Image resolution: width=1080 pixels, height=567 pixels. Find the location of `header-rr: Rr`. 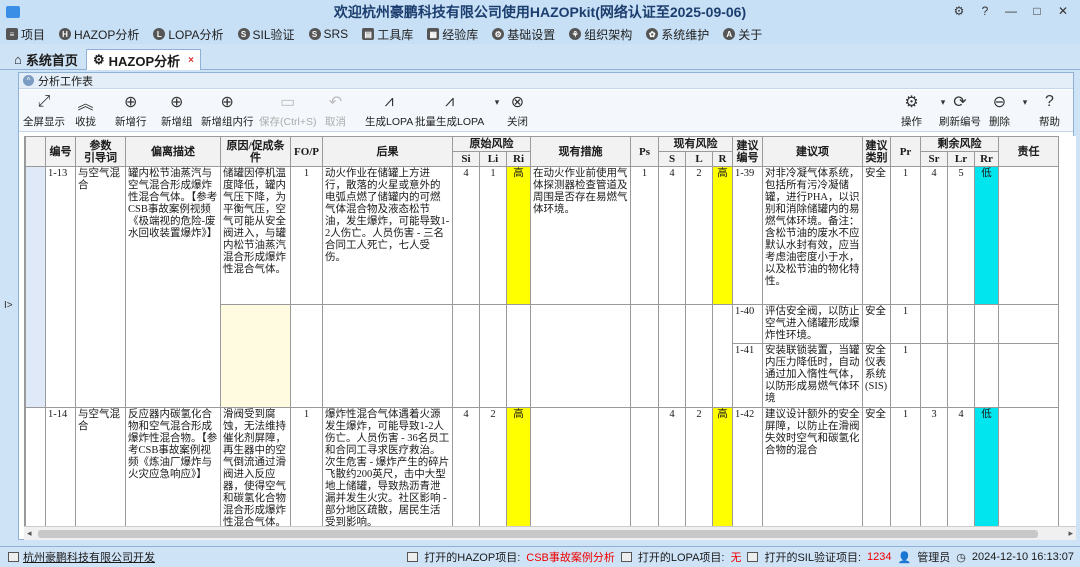

header-rr: Rr is located at coordinates (986, 159).